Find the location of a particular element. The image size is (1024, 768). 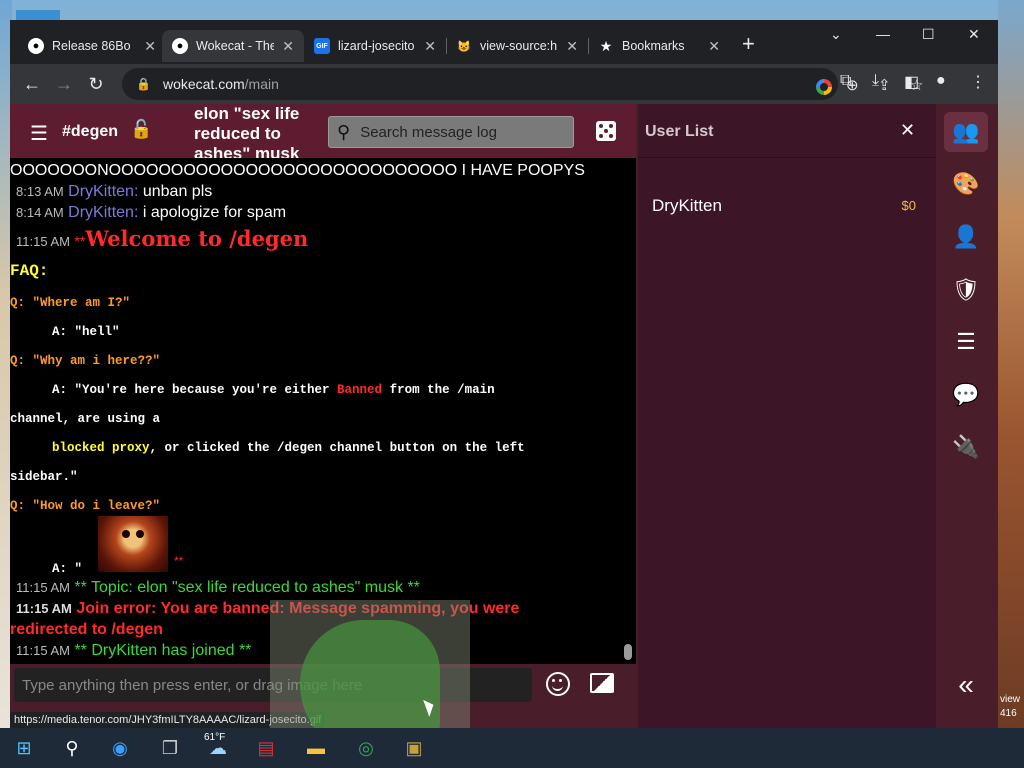

back-button: ← is located at coordinates (32, 84).